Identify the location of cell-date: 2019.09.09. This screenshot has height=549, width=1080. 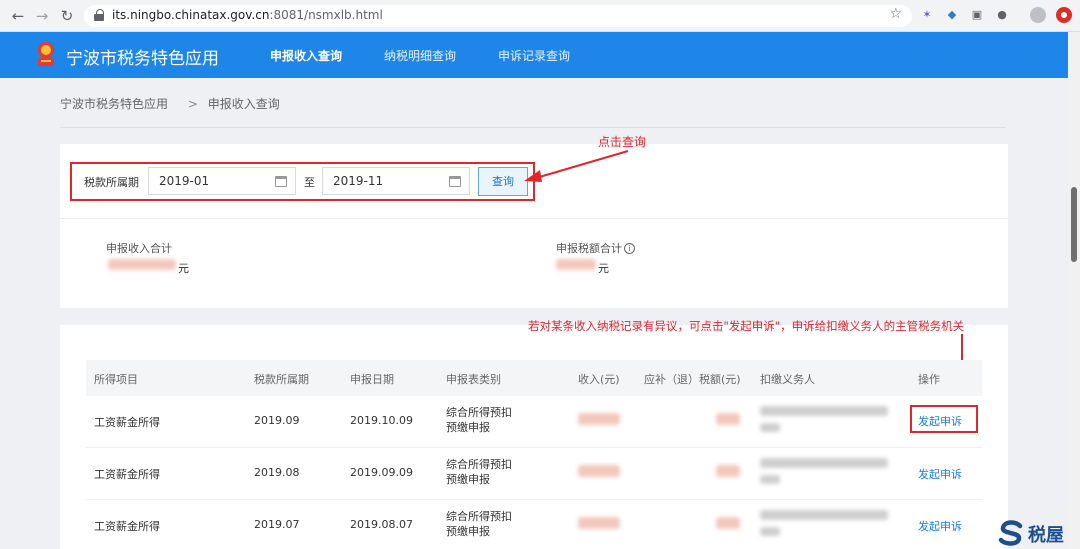
(381, 472).